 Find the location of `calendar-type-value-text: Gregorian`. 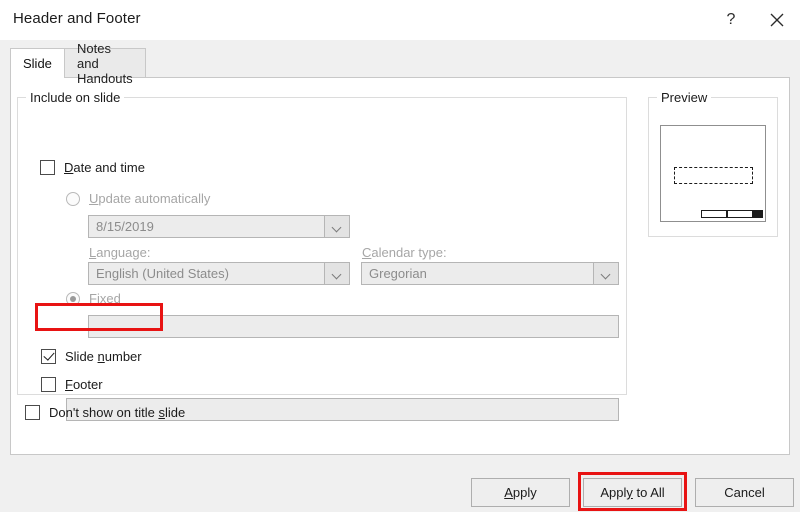

calendar-type-value-text: Gregorian is located at coordinates (398, 273).